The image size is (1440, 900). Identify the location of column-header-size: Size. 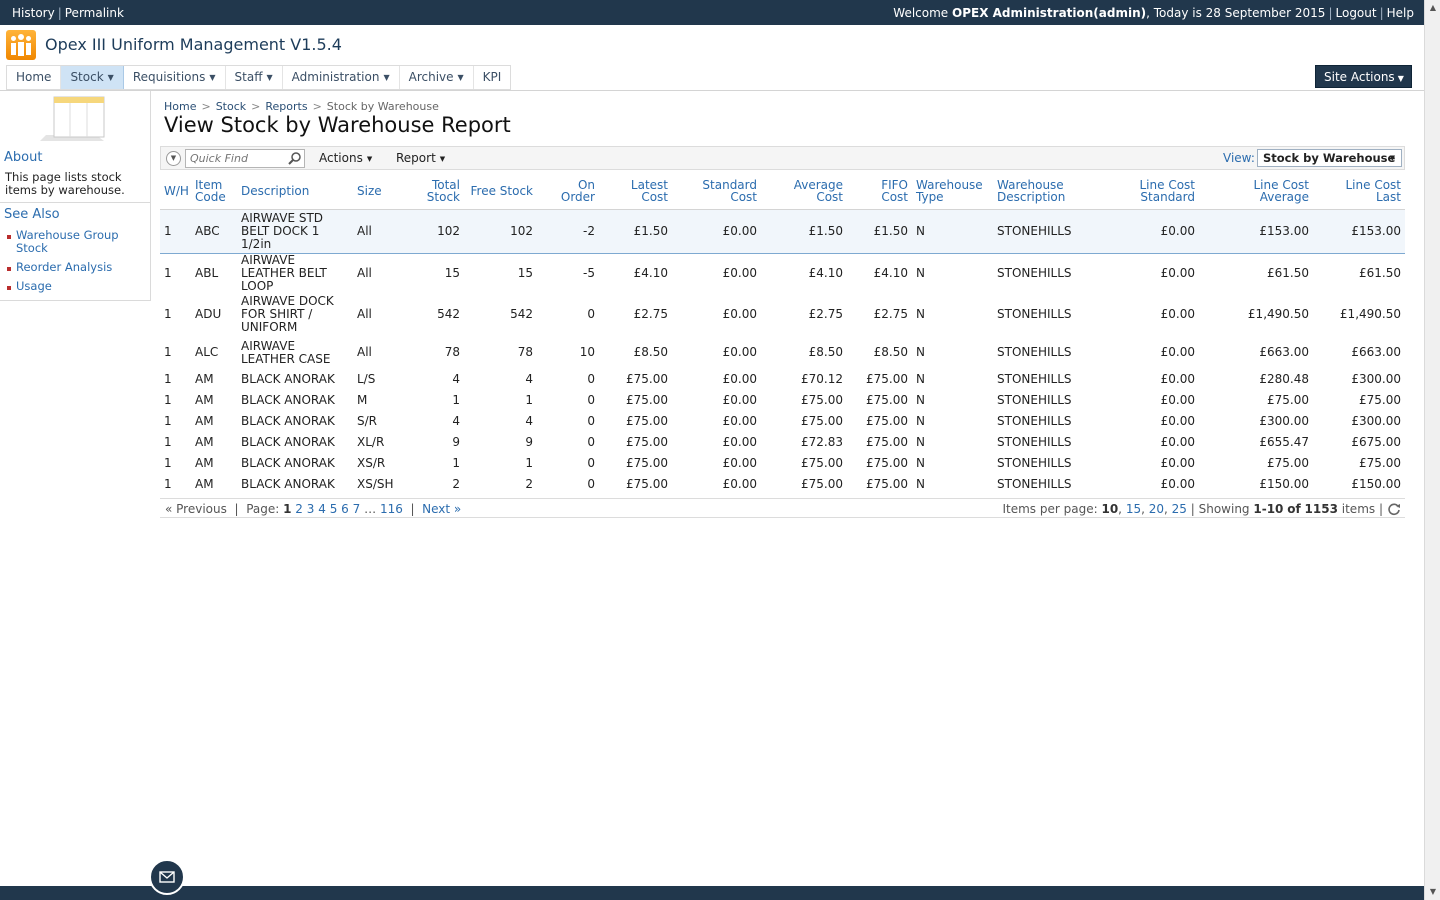
(375, 191).